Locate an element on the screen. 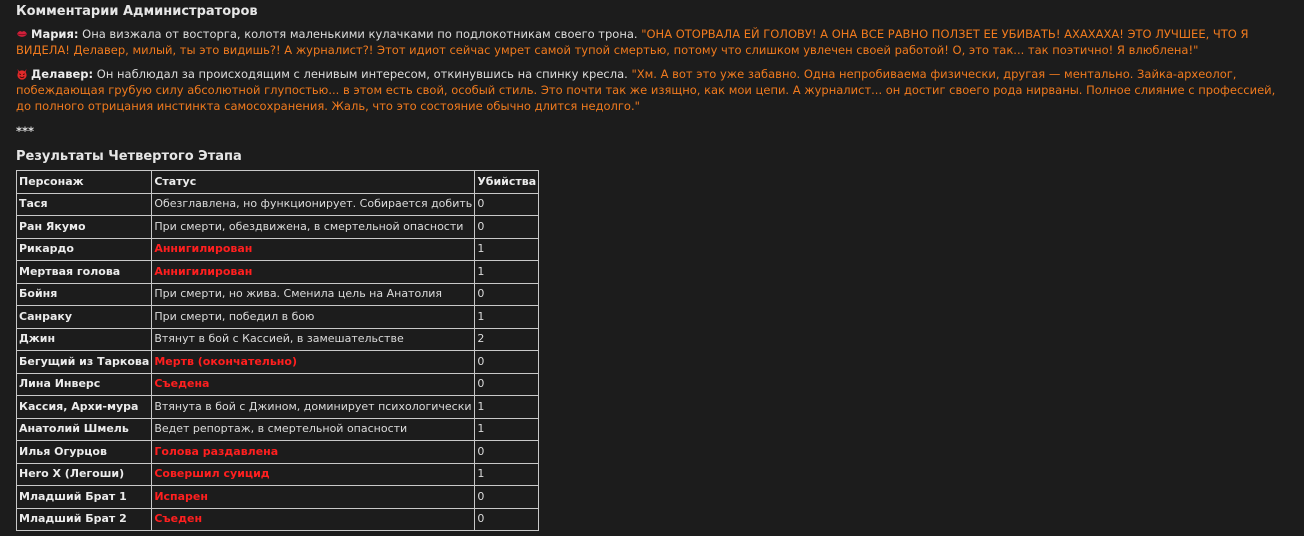 Image resolution: width=1304 pixels, height=536 pixels. table-row: Младший Брат 2 Съеден 0 is located at coordinates (277, 519).